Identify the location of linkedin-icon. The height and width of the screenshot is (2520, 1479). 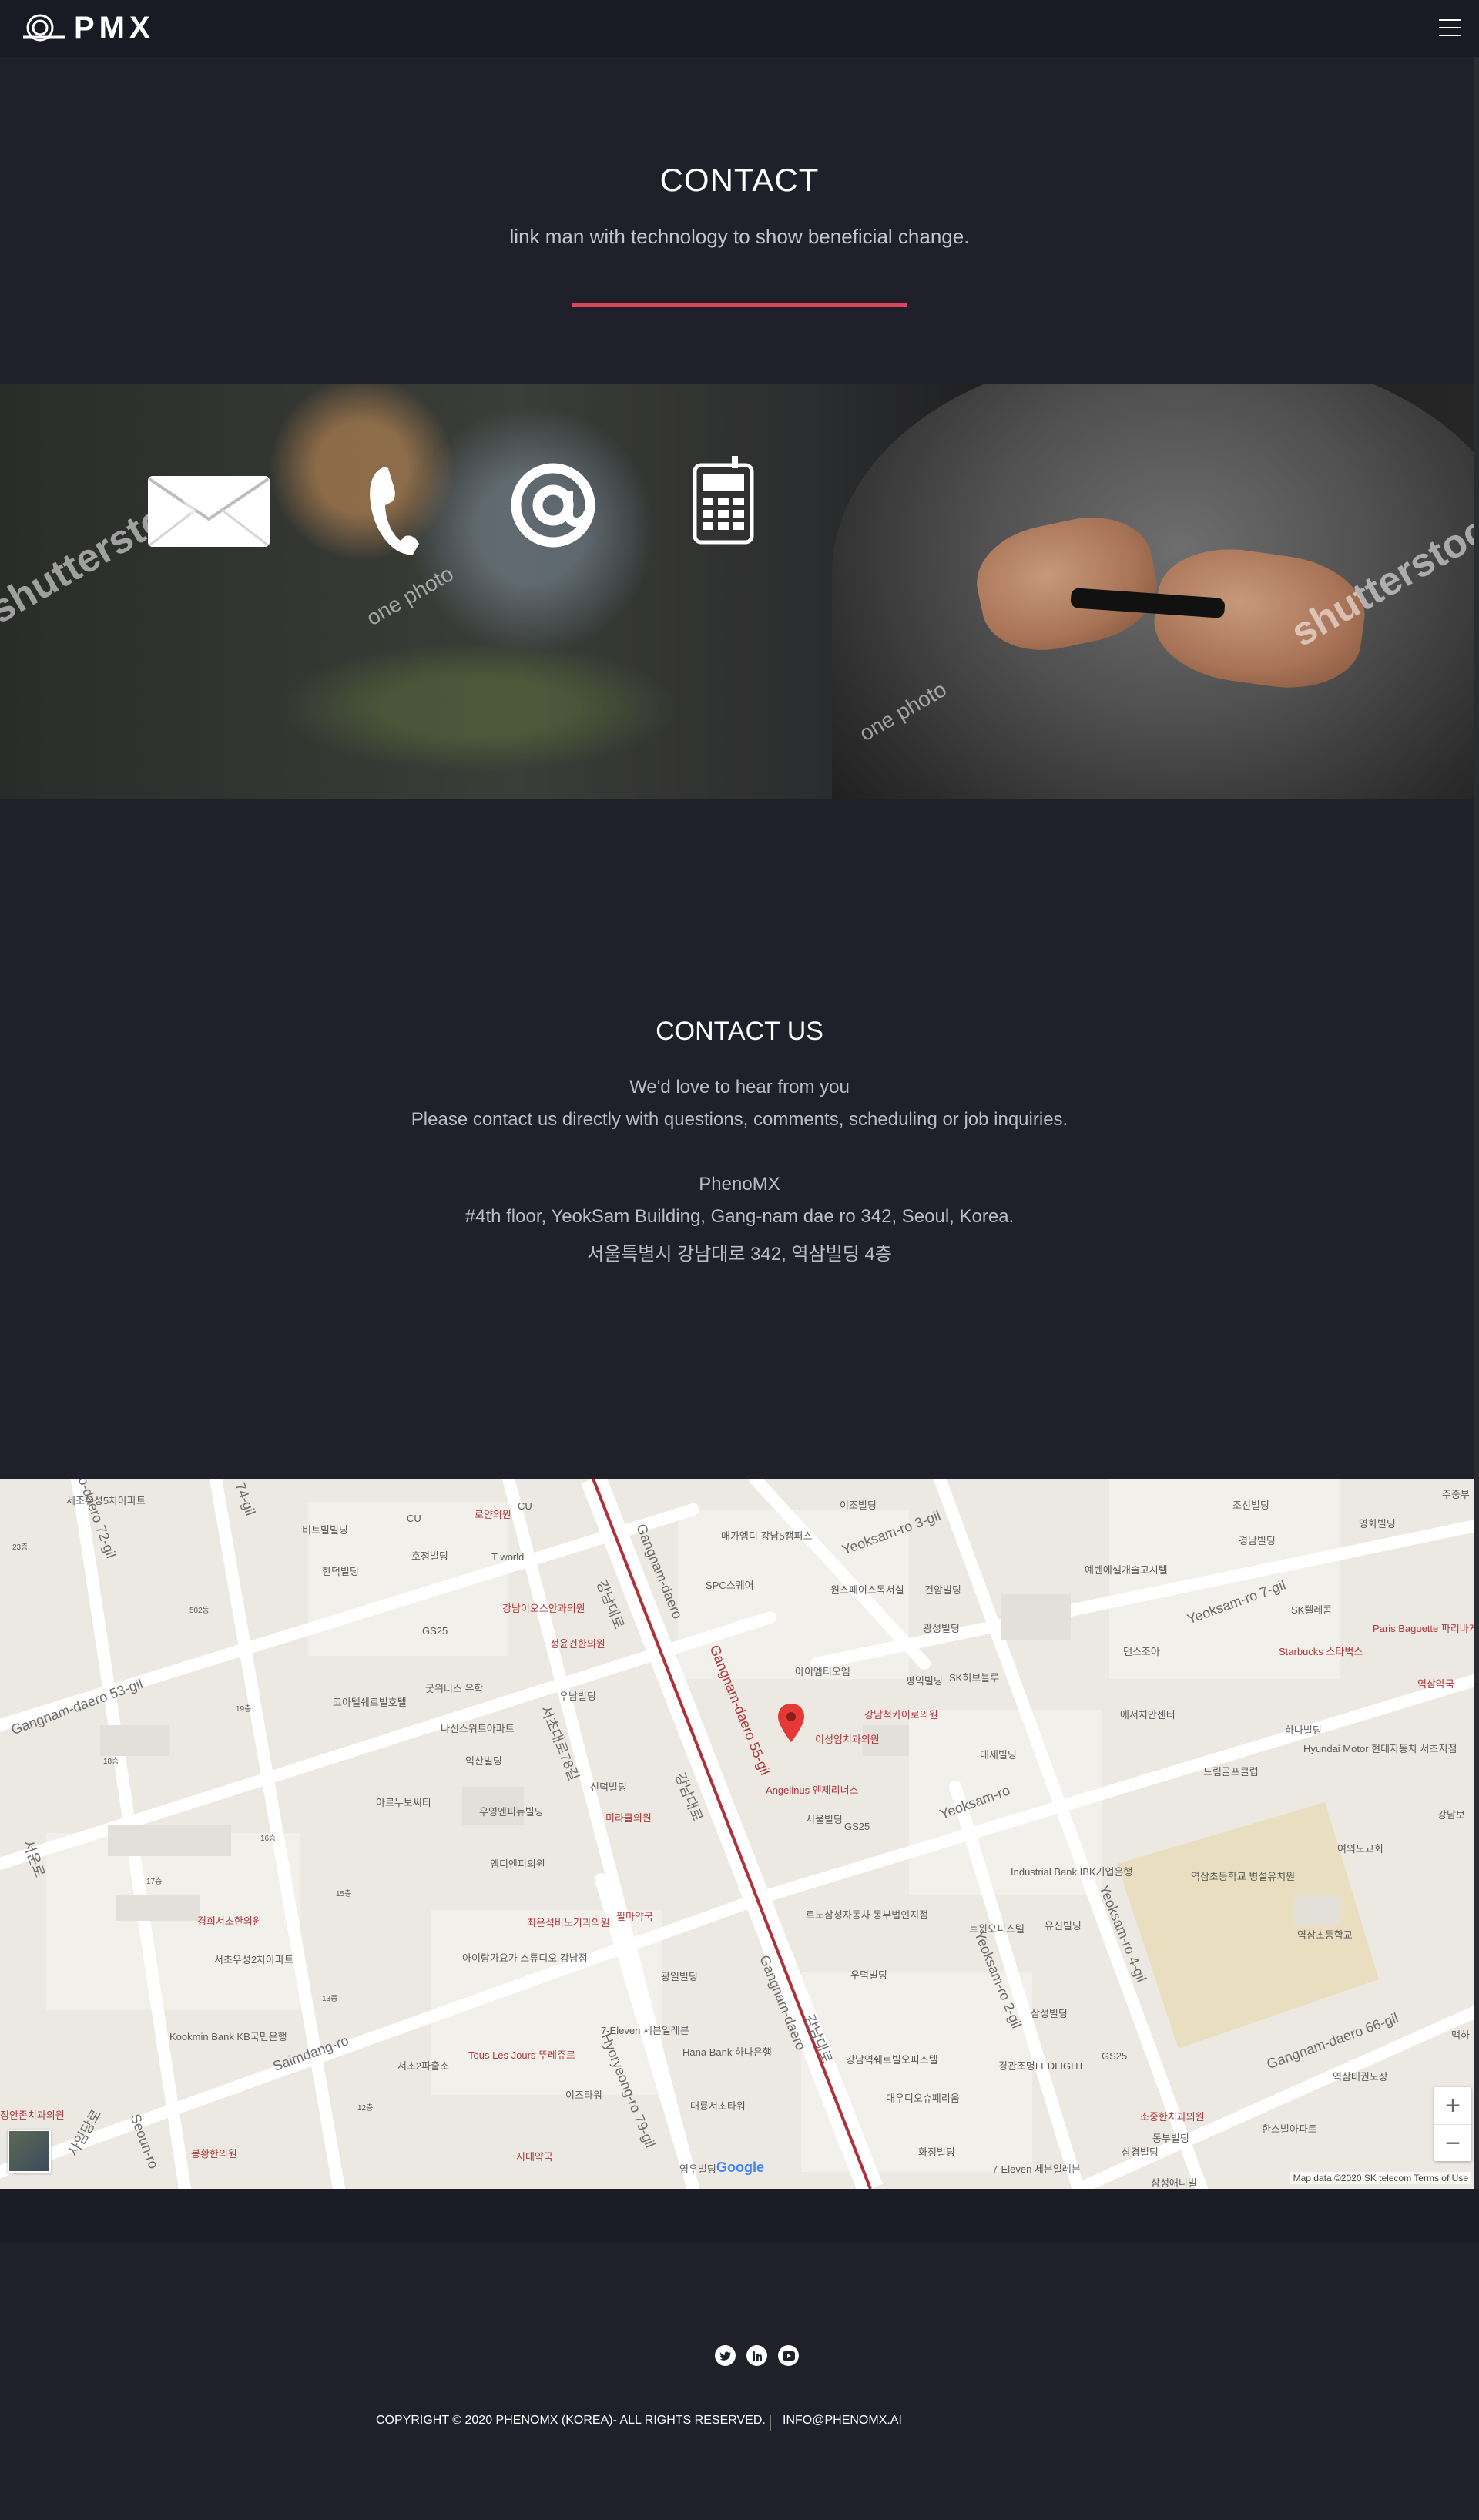
(756, 2355).